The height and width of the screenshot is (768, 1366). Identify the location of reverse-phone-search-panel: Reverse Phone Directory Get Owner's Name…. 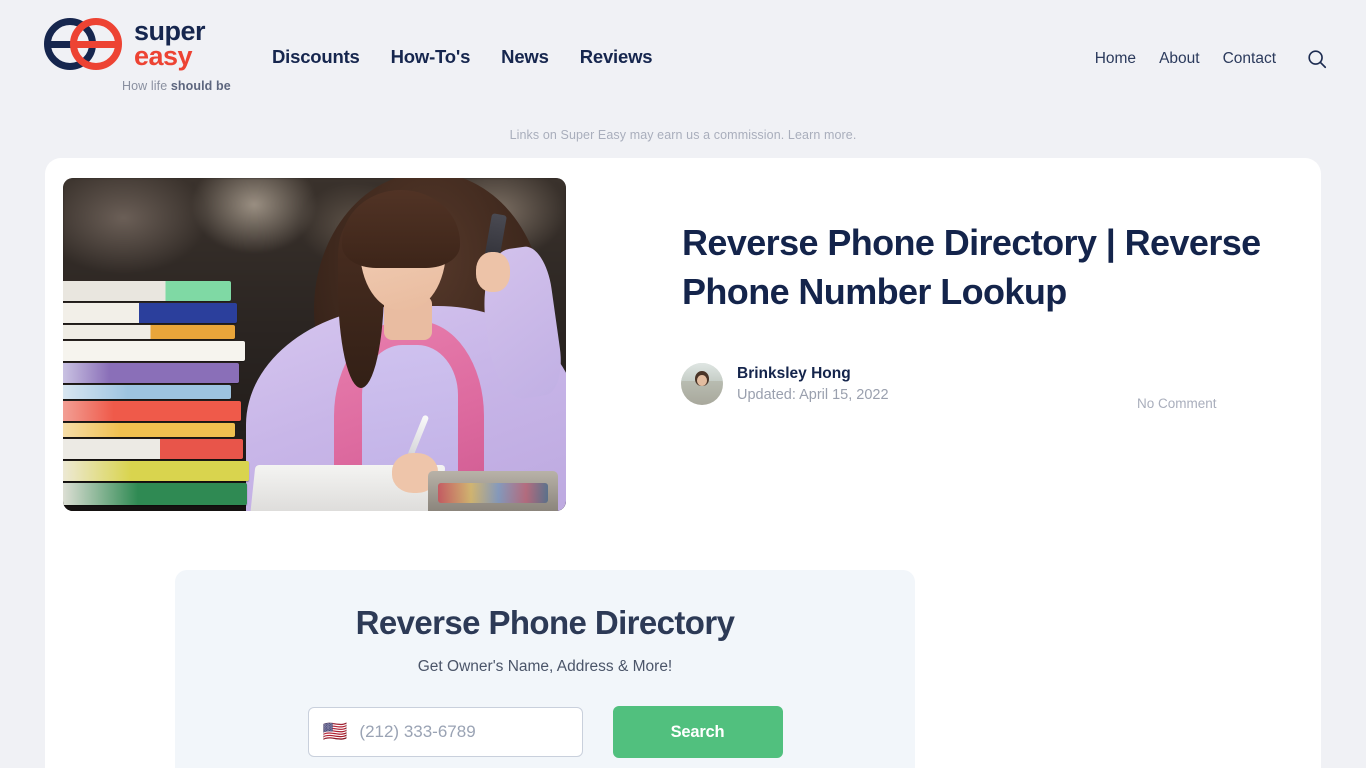
(545, 669).